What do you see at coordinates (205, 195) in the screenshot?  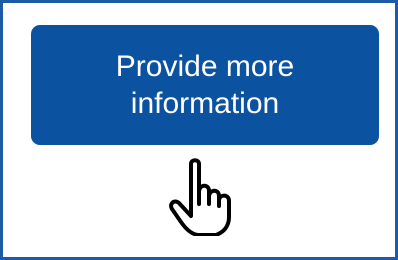 I see `hand-pointer-icon` at bounding box center [205, 195].